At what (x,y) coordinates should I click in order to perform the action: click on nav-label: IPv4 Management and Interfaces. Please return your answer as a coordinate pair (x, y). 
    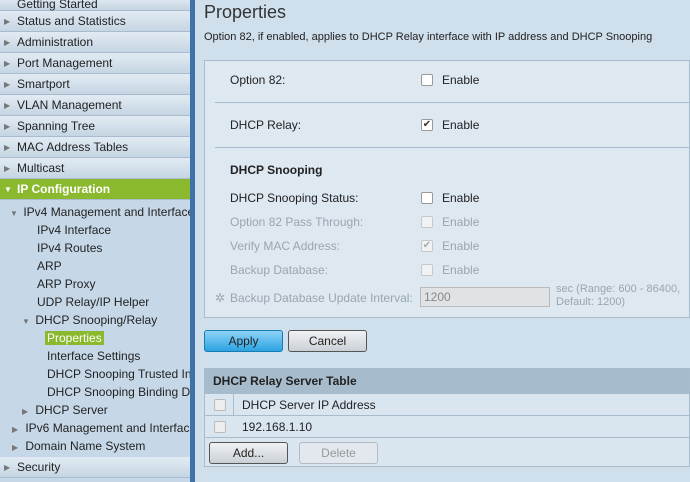
    Looking at the image, I should click on (106, 212).